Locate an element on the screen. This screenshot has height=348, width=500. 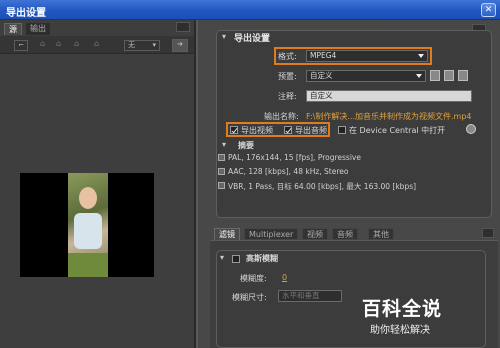
video-icon is located at coordinates (221, 157).